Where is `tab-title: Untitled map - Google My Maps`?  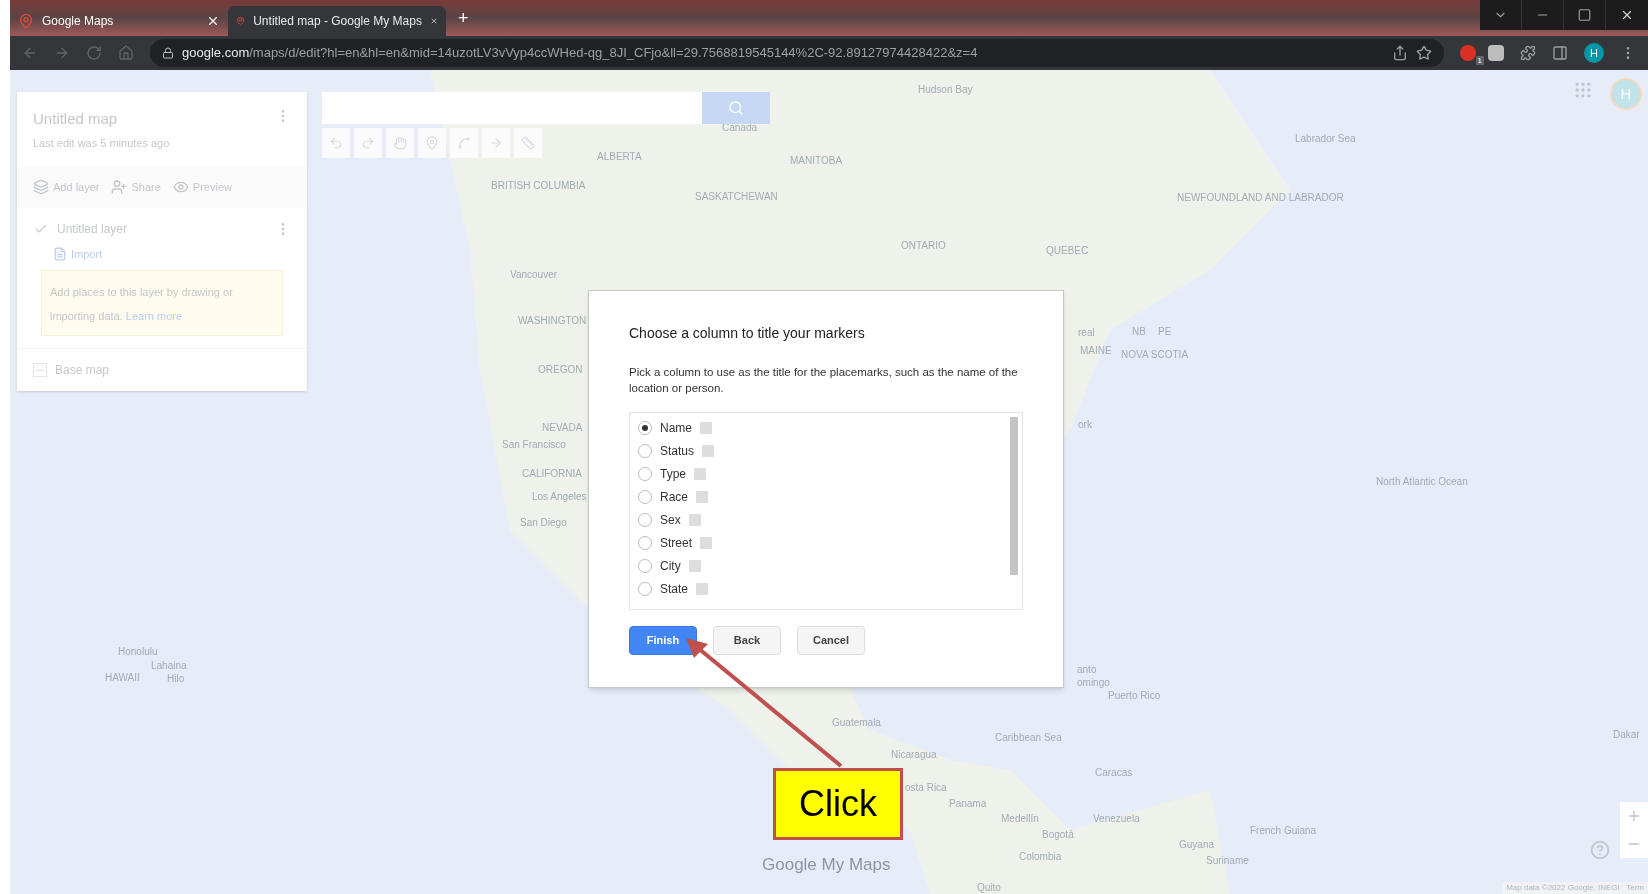 tab-title: Untitled map - Google My Maps is located at coordinates (337, 21).